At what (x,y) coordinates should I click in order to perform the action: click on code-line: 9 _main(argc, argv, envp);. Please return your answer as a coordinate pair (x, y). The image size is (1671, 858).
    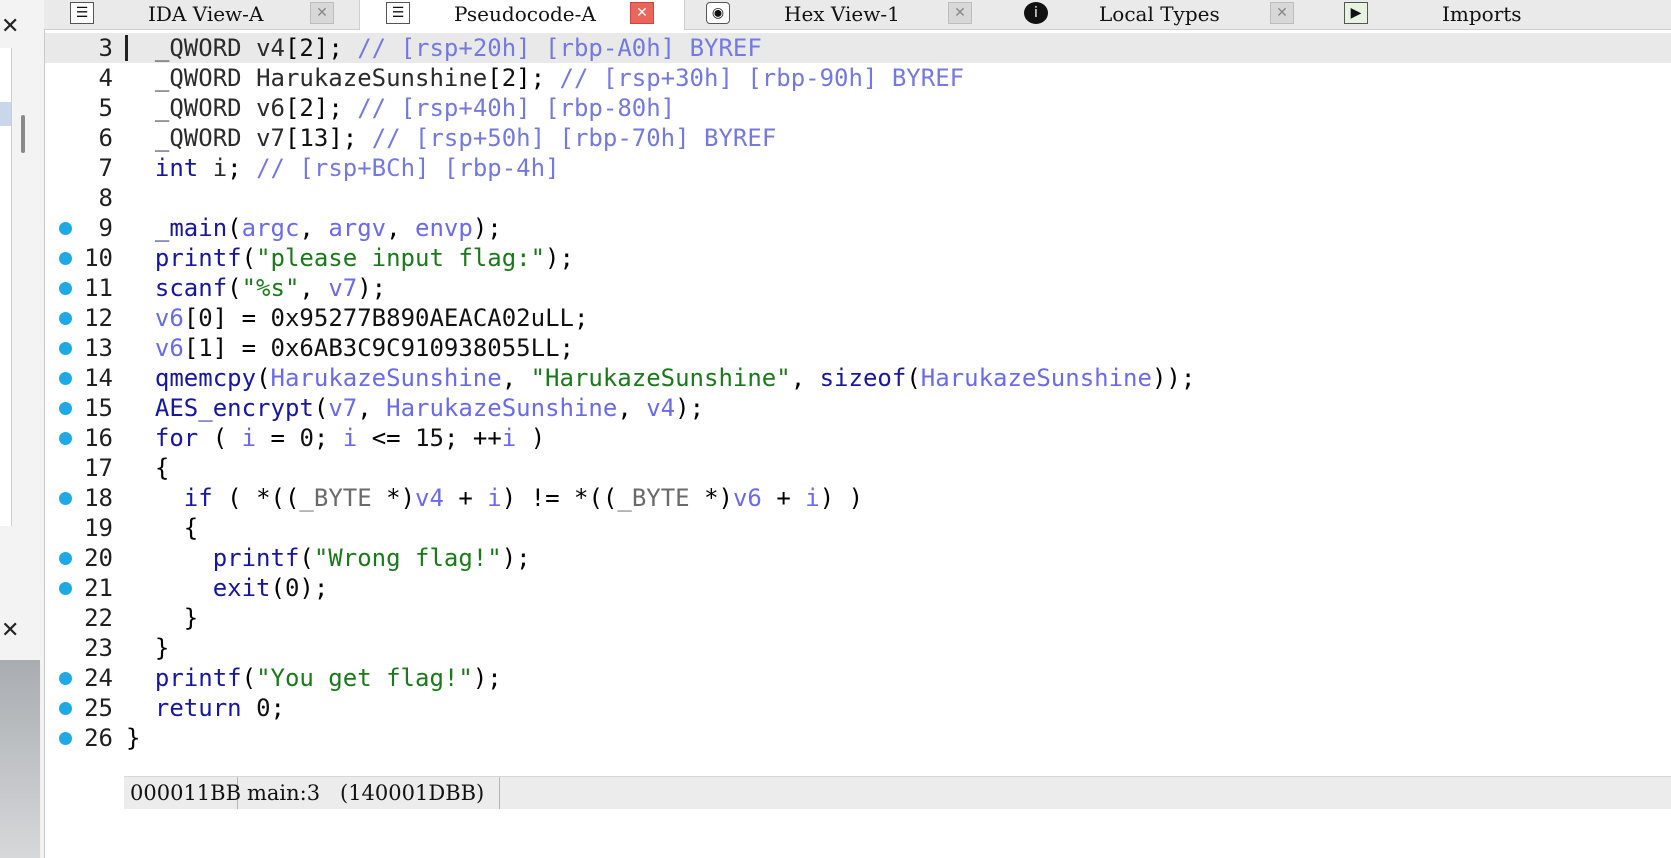
    Looking at the image, I should click on (858, 228).